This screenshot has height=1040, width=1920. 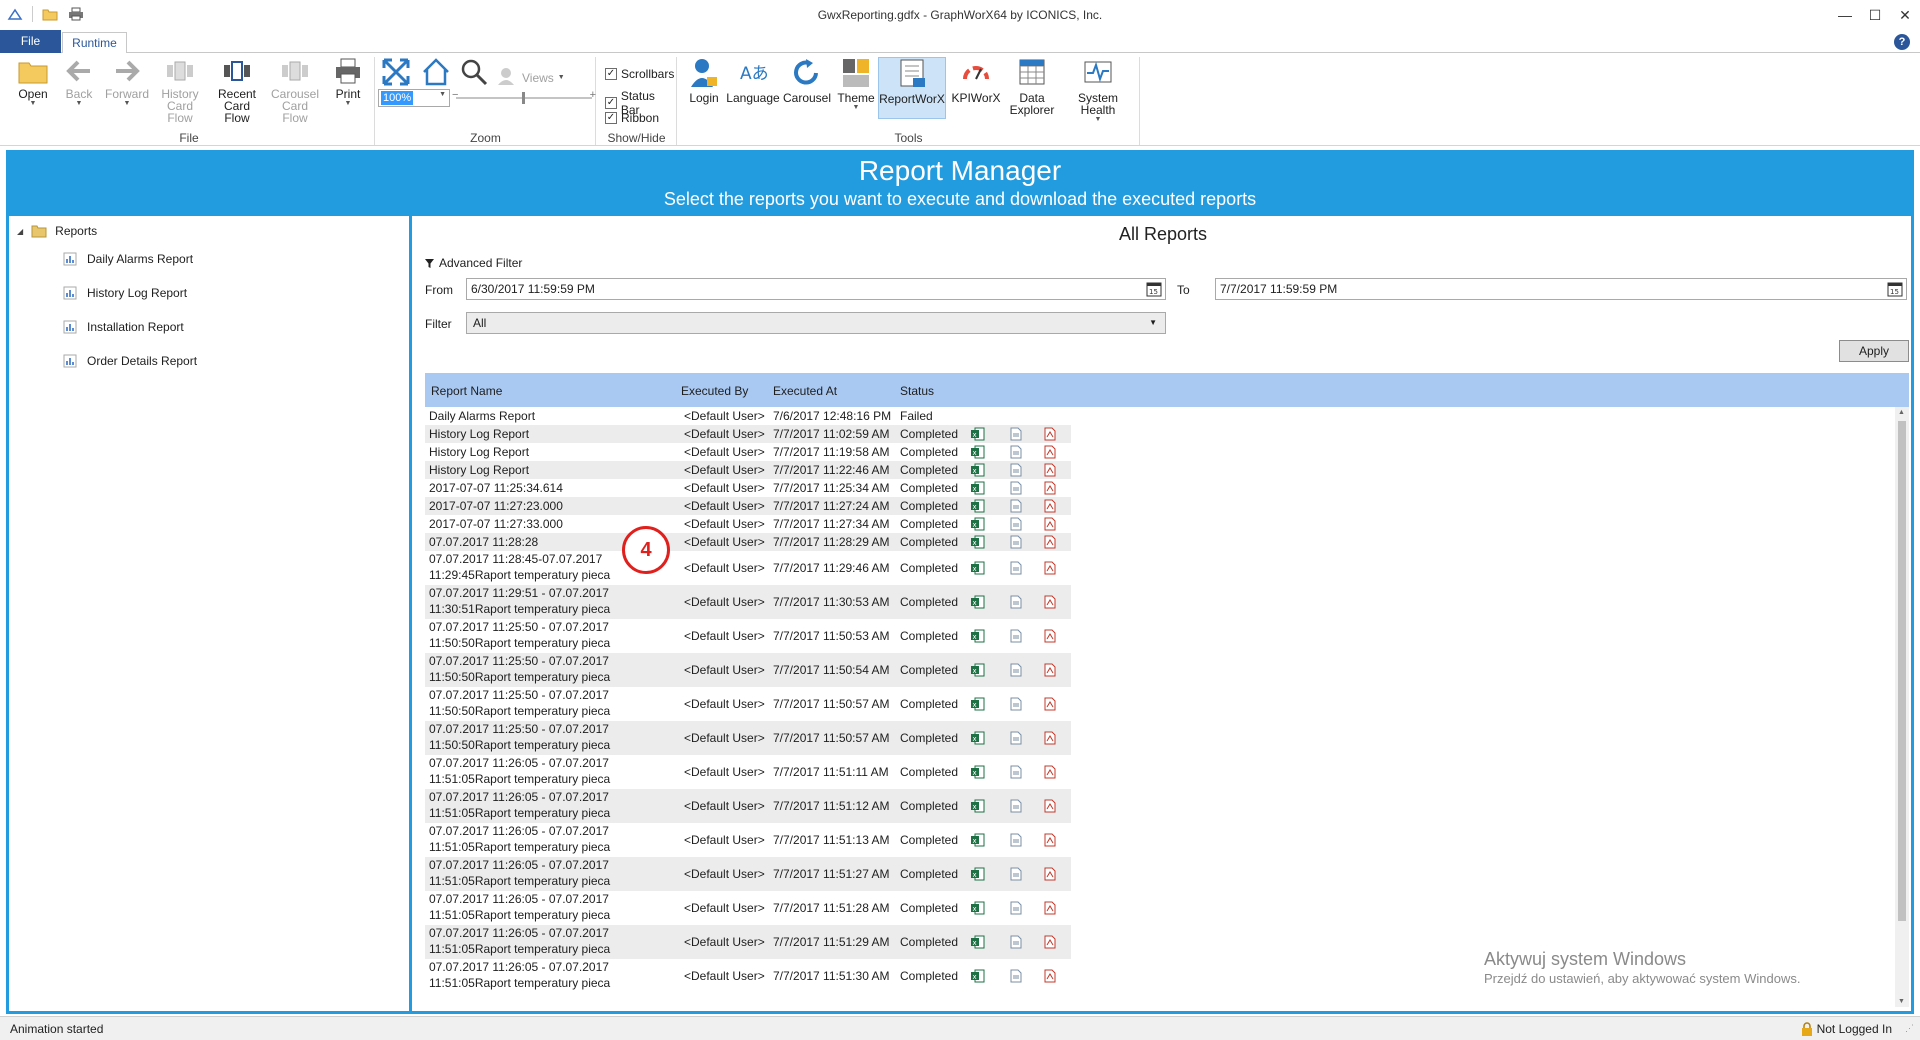 What do you see at coordinates (816, 289) in the screenshot?
I see `from-date-field: 6/30/2017 11:59:59 PM 15` at bounding box center [816, 289].